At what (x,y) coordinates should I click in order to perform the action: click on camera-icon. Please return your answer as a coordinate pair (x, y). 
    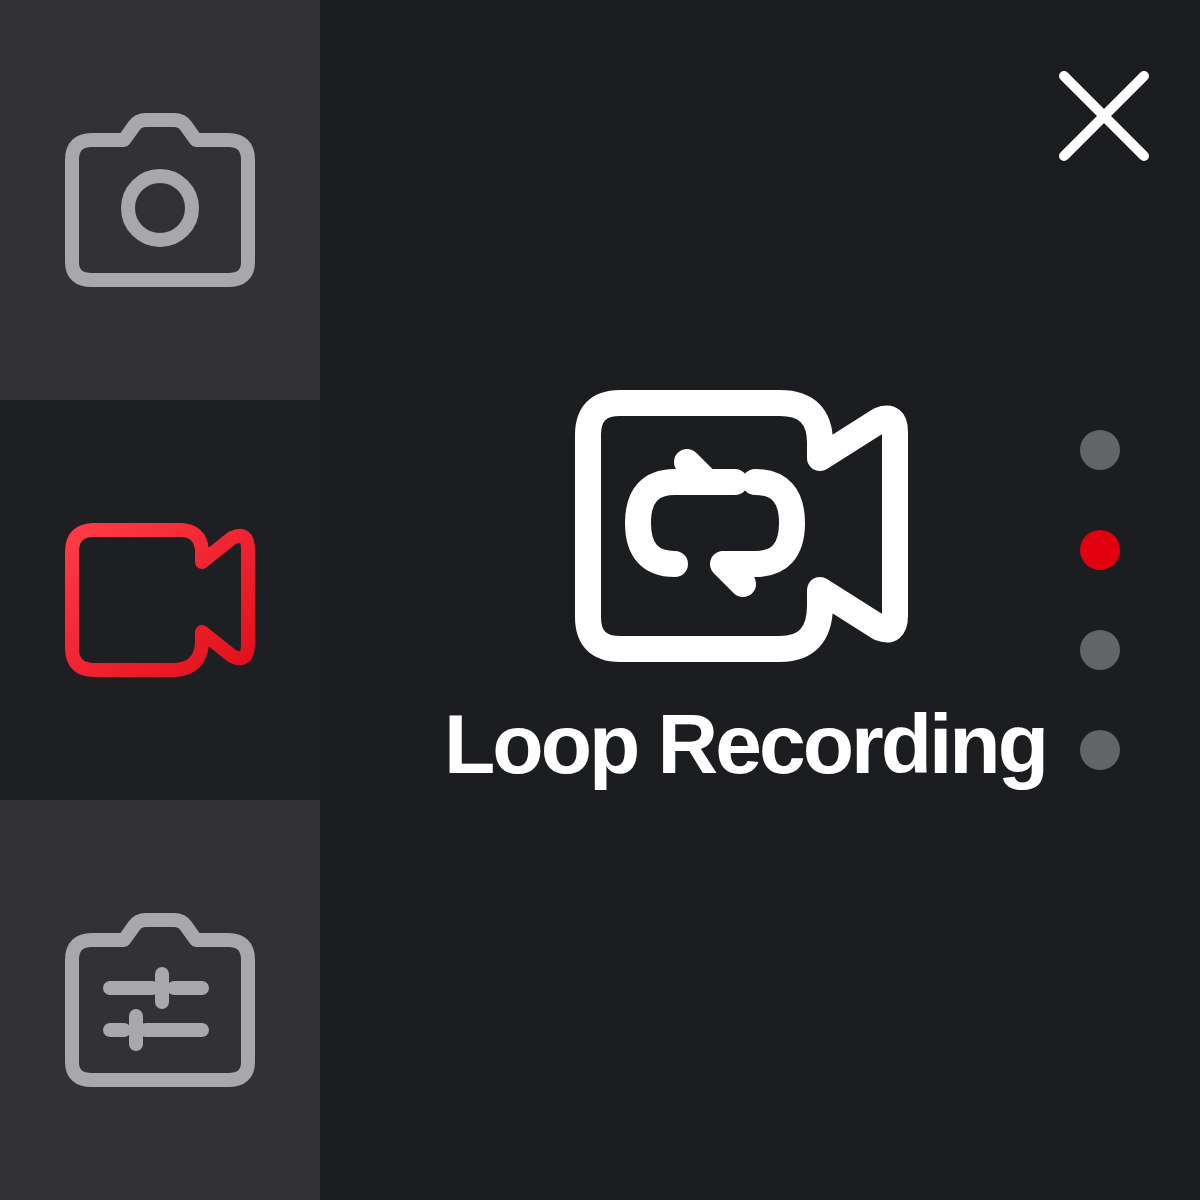
    Looking at the image, I should click on (160, 200).